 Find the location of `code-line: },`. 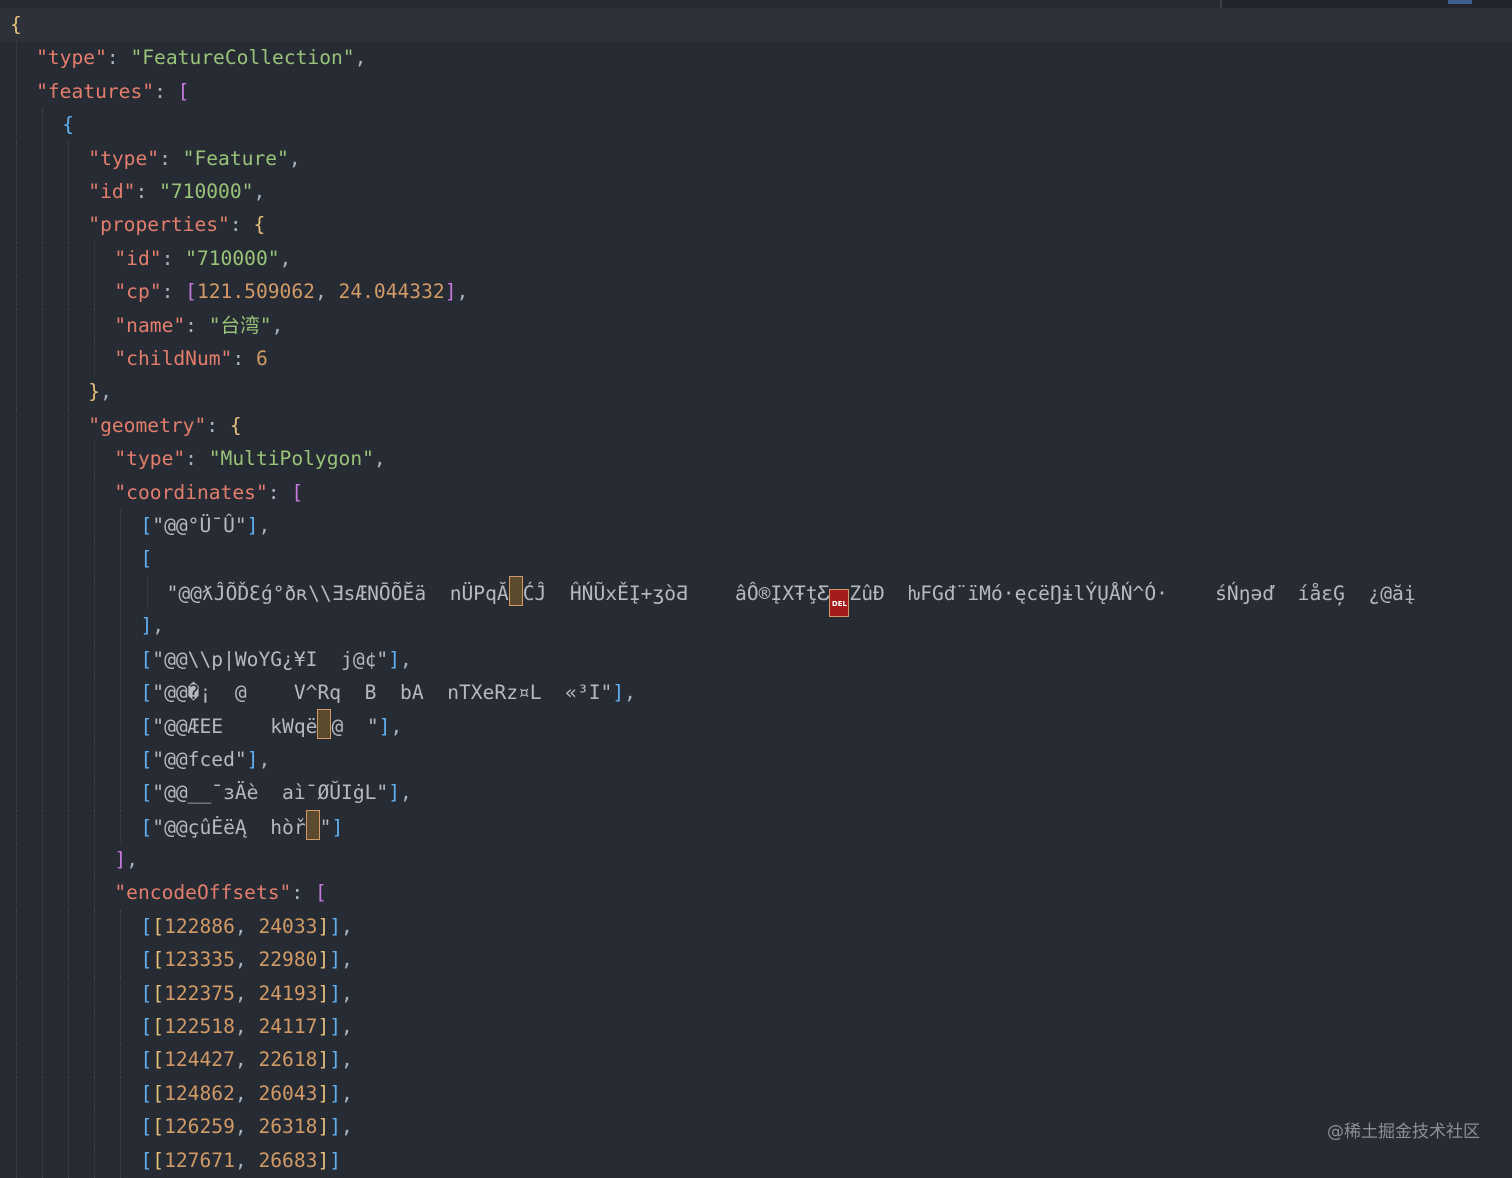

code-line: }, is located at coordinates (756, 392).